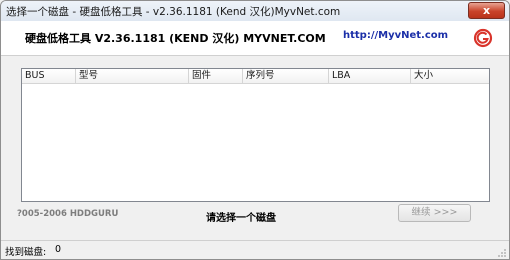 The width and height of the screenshot is (510, 260). I want to click on status-bar: 找到磁盘: 0, so click(255, 249).